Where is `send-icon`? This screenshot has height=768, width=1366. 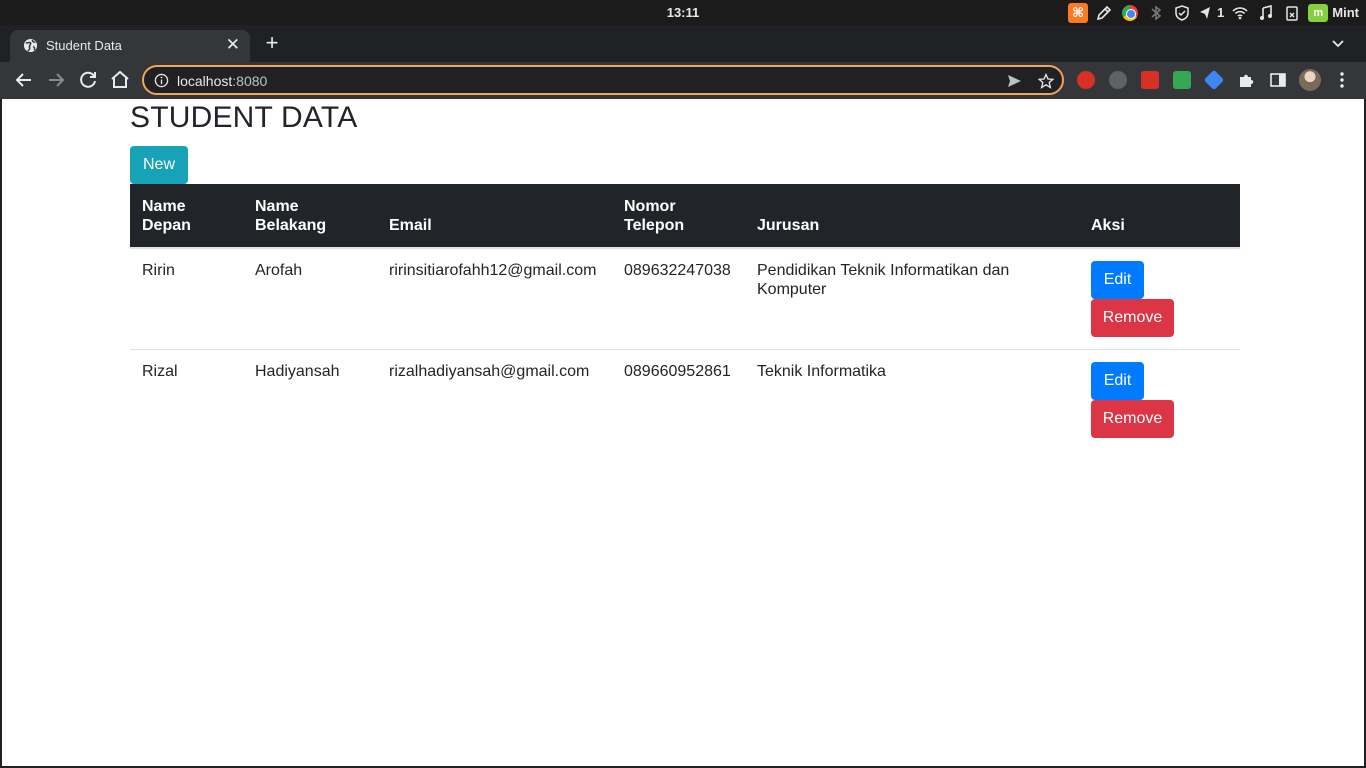 send-icon is located at coordinates (1014, 81).